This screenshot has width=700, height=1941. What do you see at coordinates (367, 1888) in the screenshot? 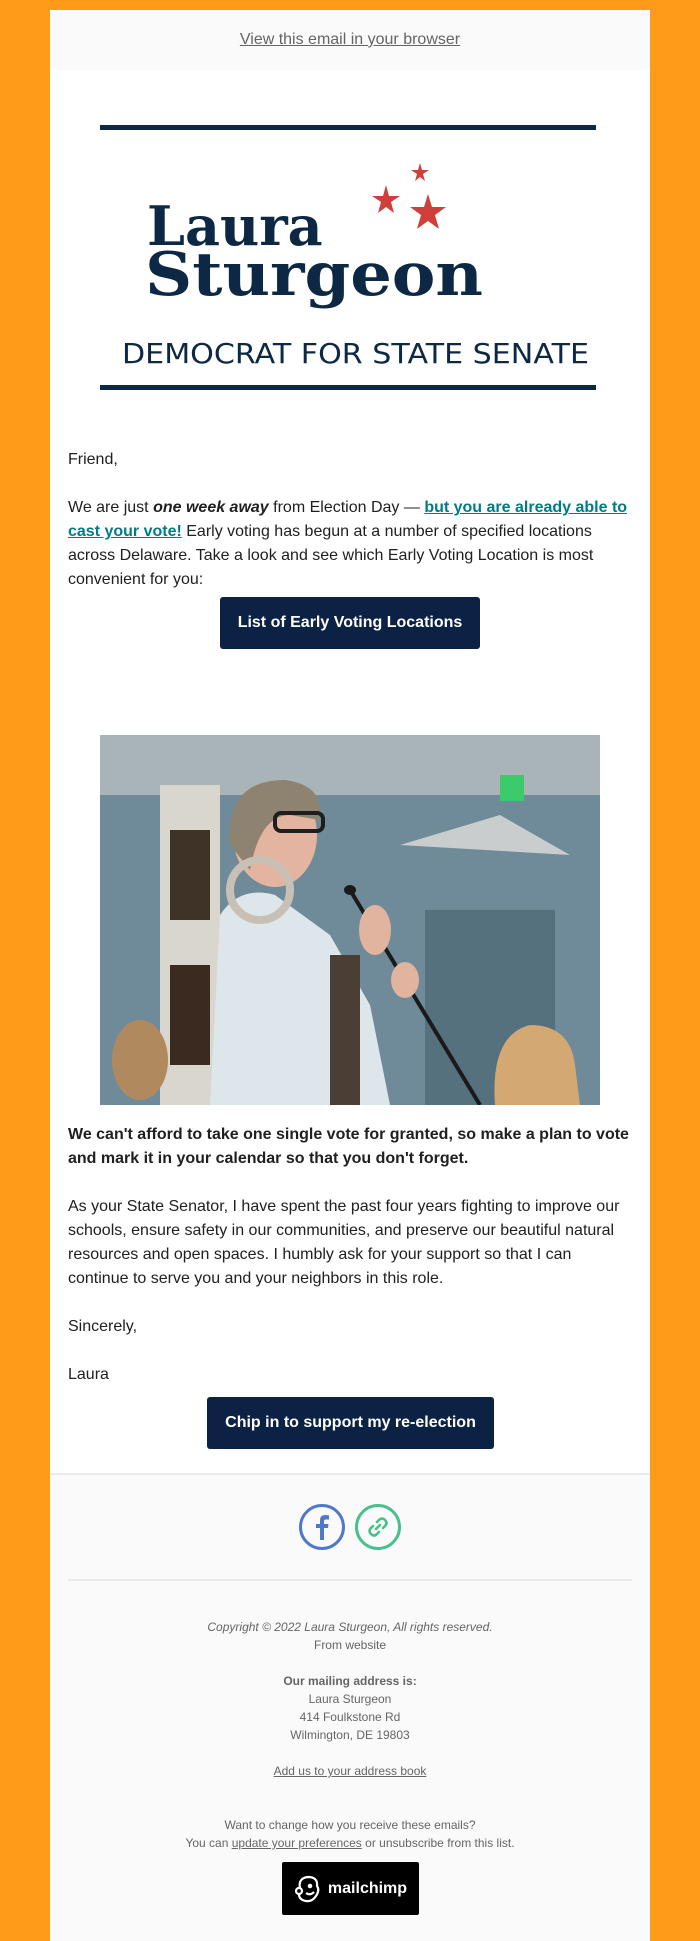
I see `mailchimp-wordmark: mailchimp` at bounding box center [367, 1888].